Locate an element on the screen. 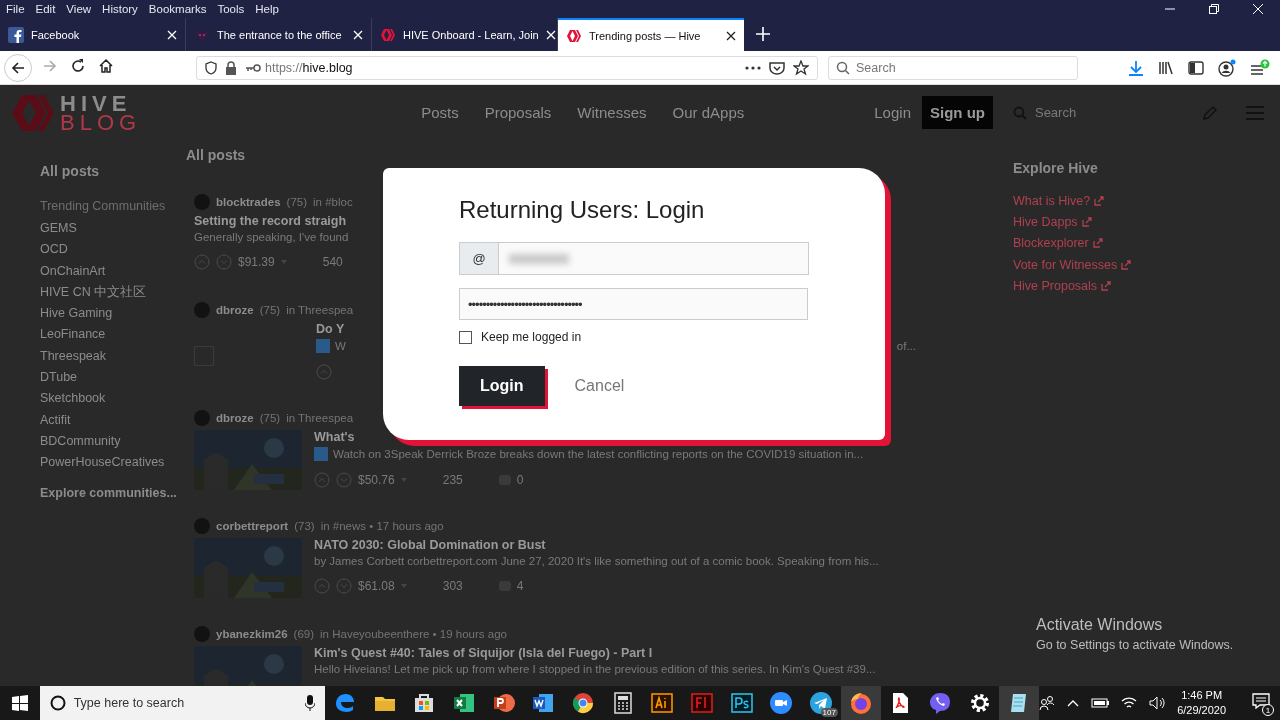  author-link: corbettreport is located at coordinates (252, 526).